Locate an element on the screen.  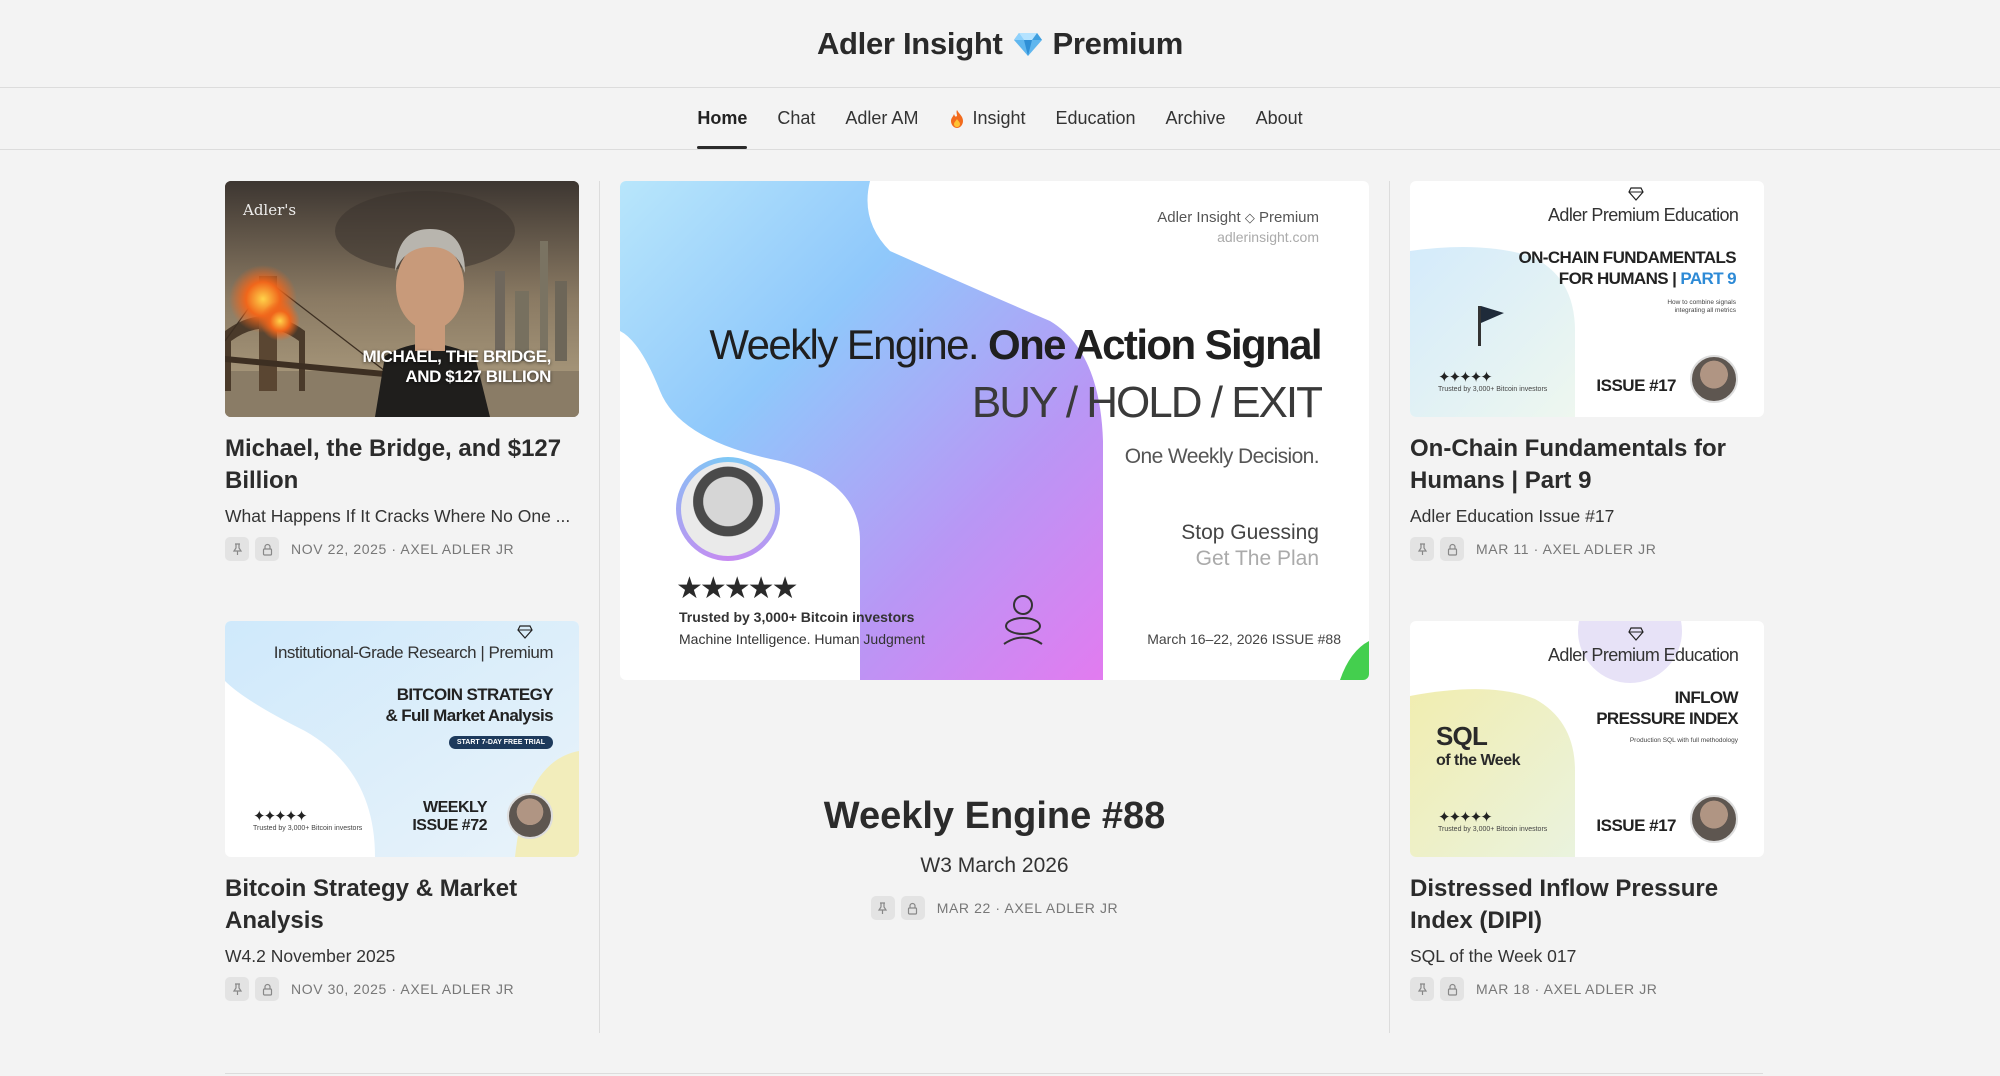
feature-plan: Get The Plan is located at coordinates (1257, 558).